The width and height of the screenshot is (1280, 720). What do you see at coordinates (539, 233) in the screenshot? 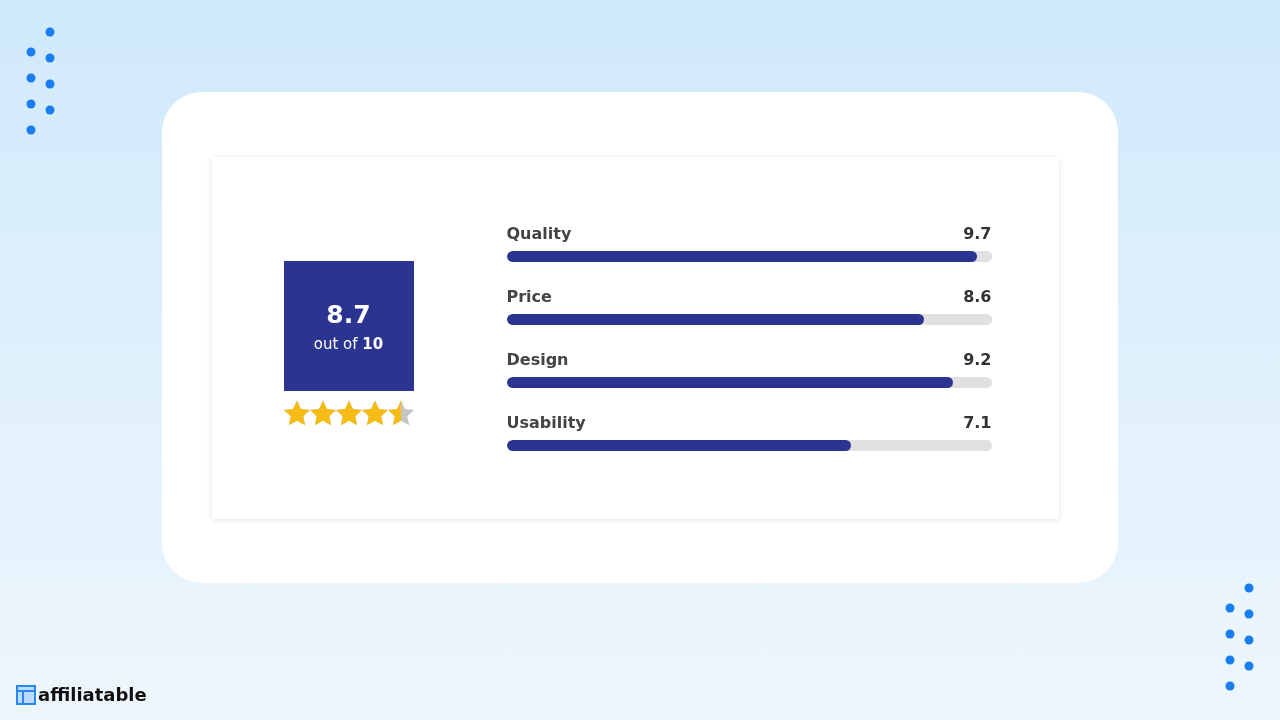
I see `criterion-label: Quality` at bounding box center [539, 233].